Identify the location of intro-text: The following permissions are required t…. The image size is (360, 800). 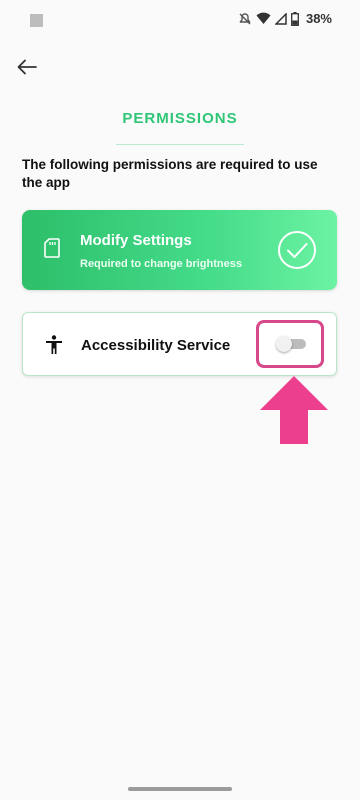
(170, 173).